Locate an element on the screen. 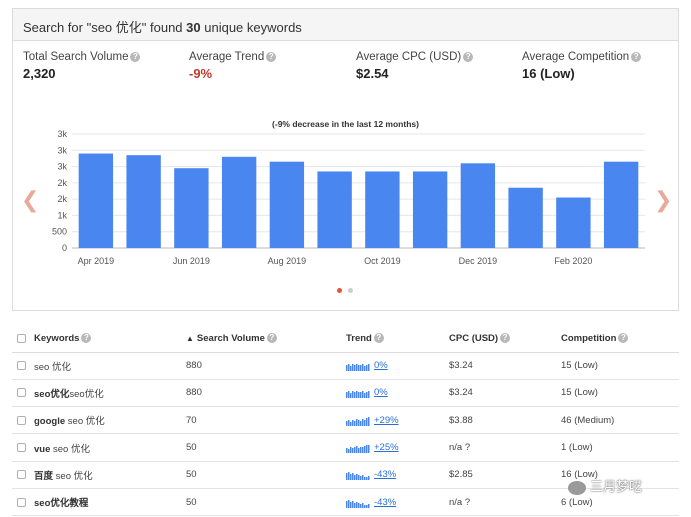 This screenshot has height=517, width=691. trend-cell: +25% is located at coordinates (397, 447).